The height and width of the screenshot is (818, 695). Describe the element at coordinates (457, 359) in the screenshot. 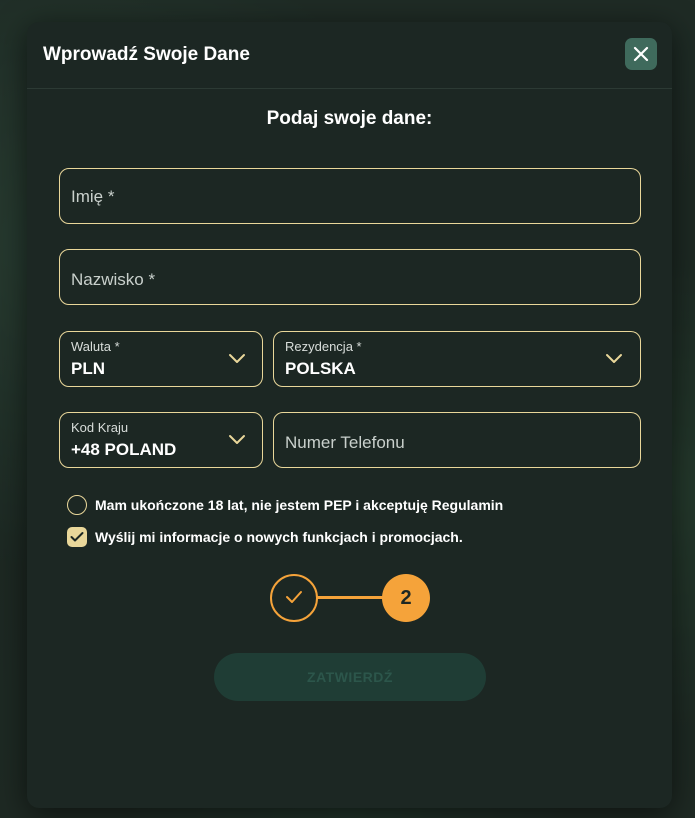

I see `residency-select: Rezydencja * POLSKA` at that location.